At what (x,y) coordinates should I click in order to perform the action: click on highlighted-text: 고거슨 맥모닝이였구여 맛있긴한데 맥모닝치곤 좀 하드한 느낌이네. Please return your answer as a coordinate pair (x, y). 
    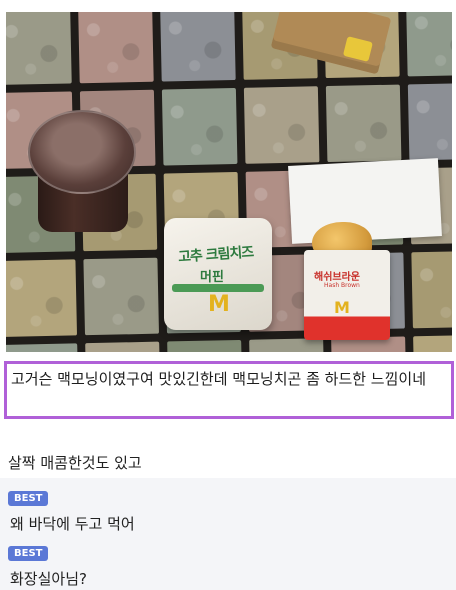
    Looking at the image, I should click on (219, 379).